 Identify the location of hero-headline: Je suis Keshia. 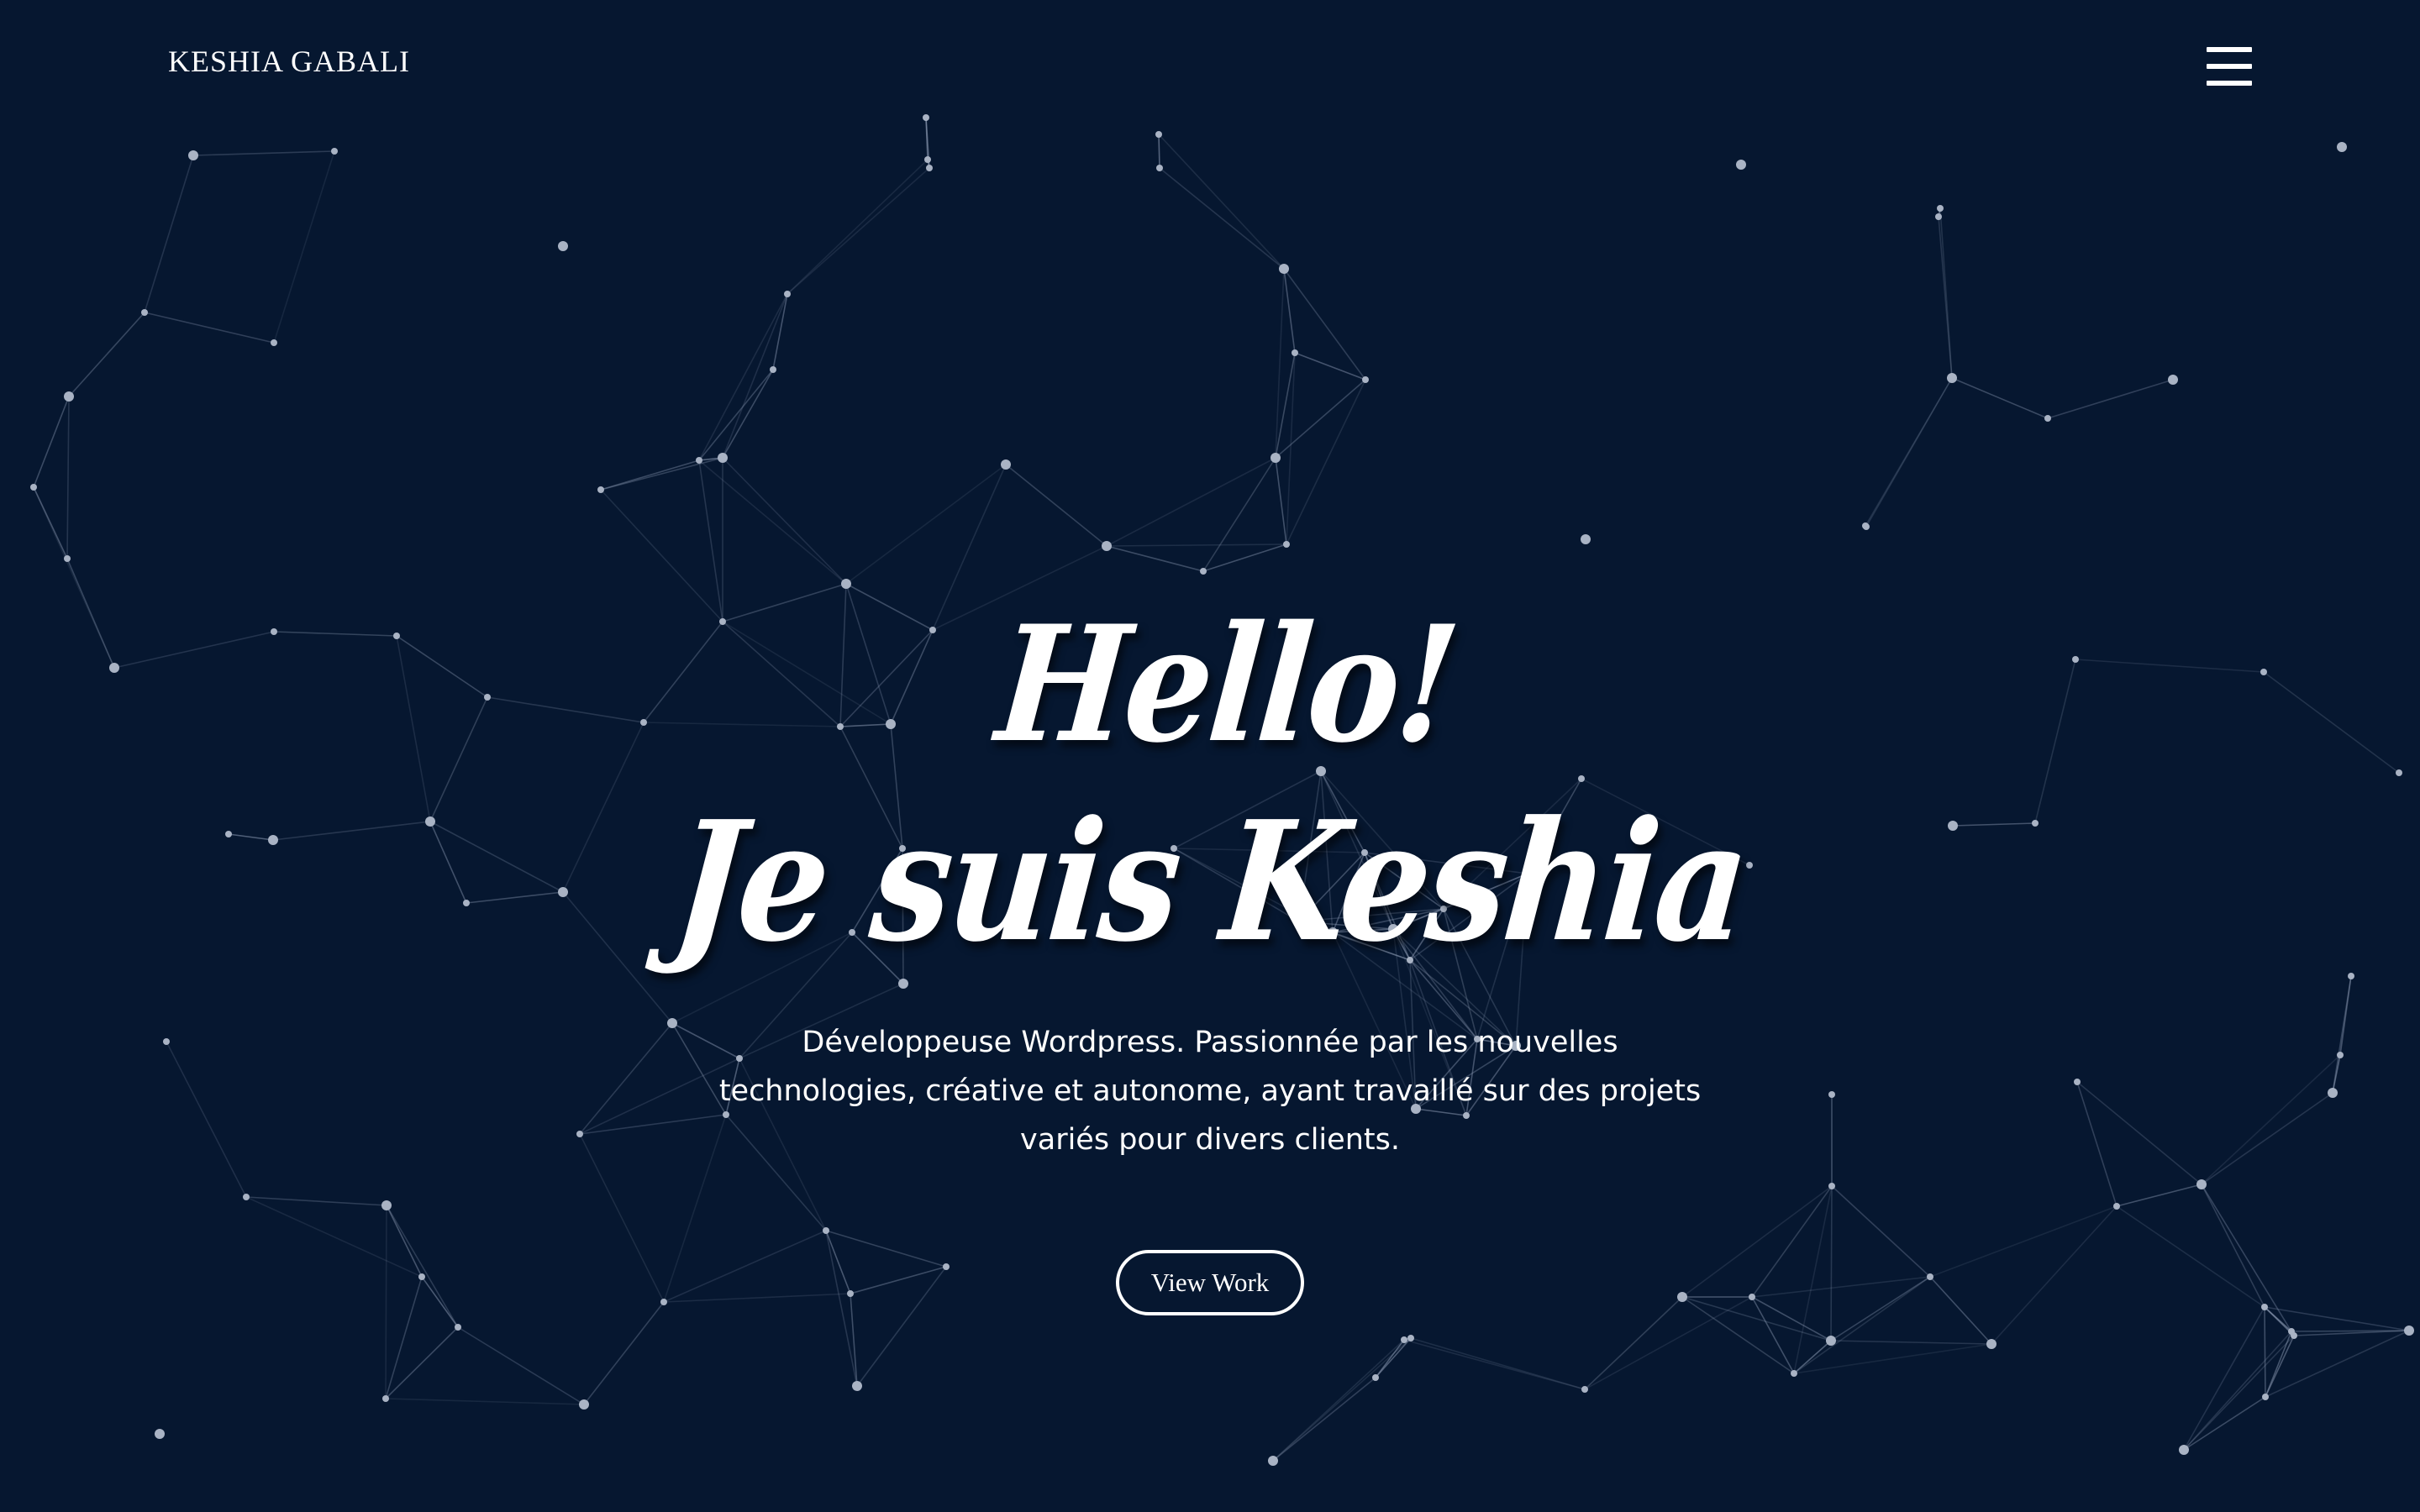
(1210, 882).